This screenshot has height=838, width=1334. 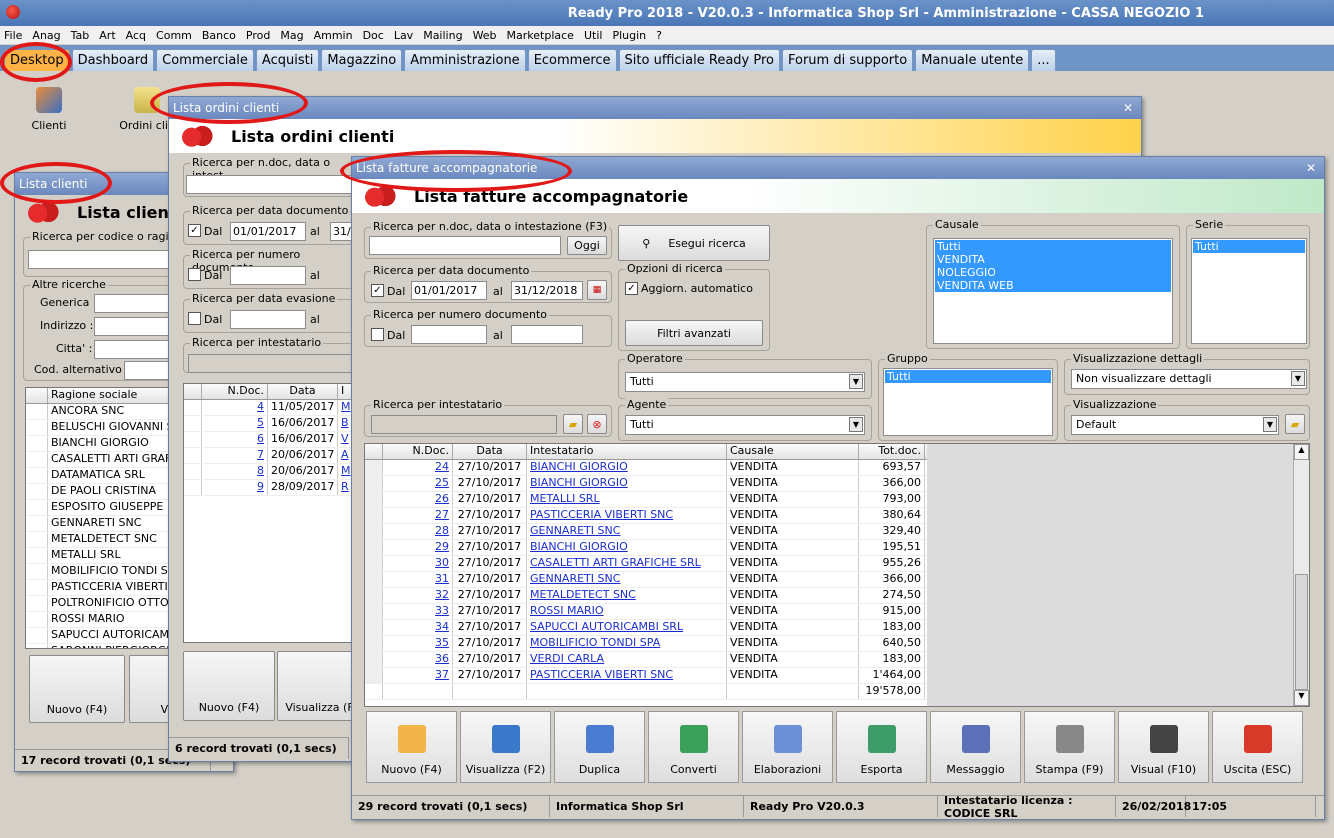 What do you see at coordinates (1053, 259) in the screenshot?
I see `list-item: VENDITA` at bounding box center [1053, 259].